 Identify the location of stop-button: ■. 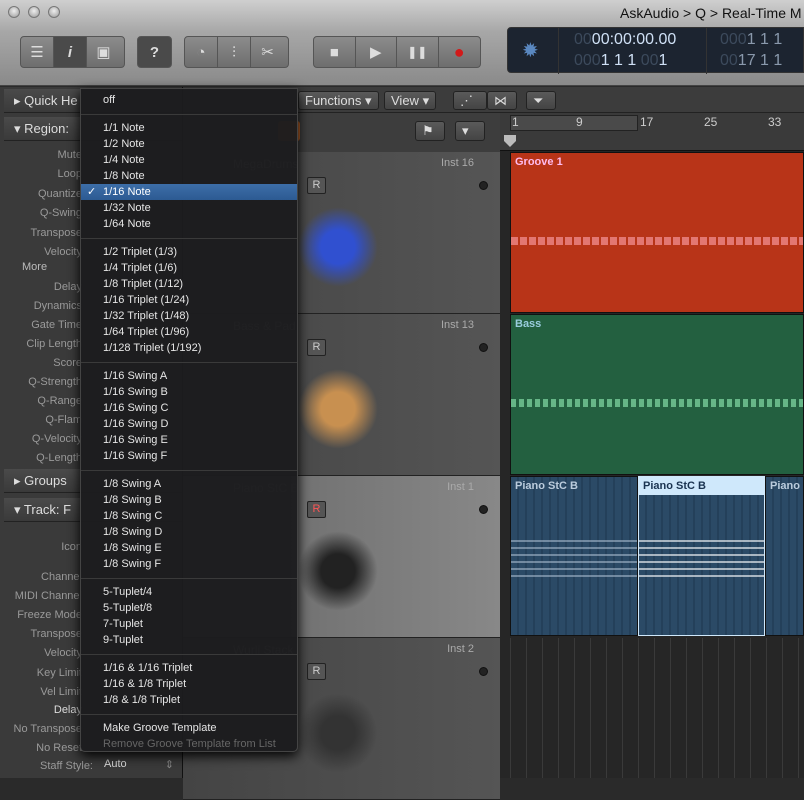
(335, 52).